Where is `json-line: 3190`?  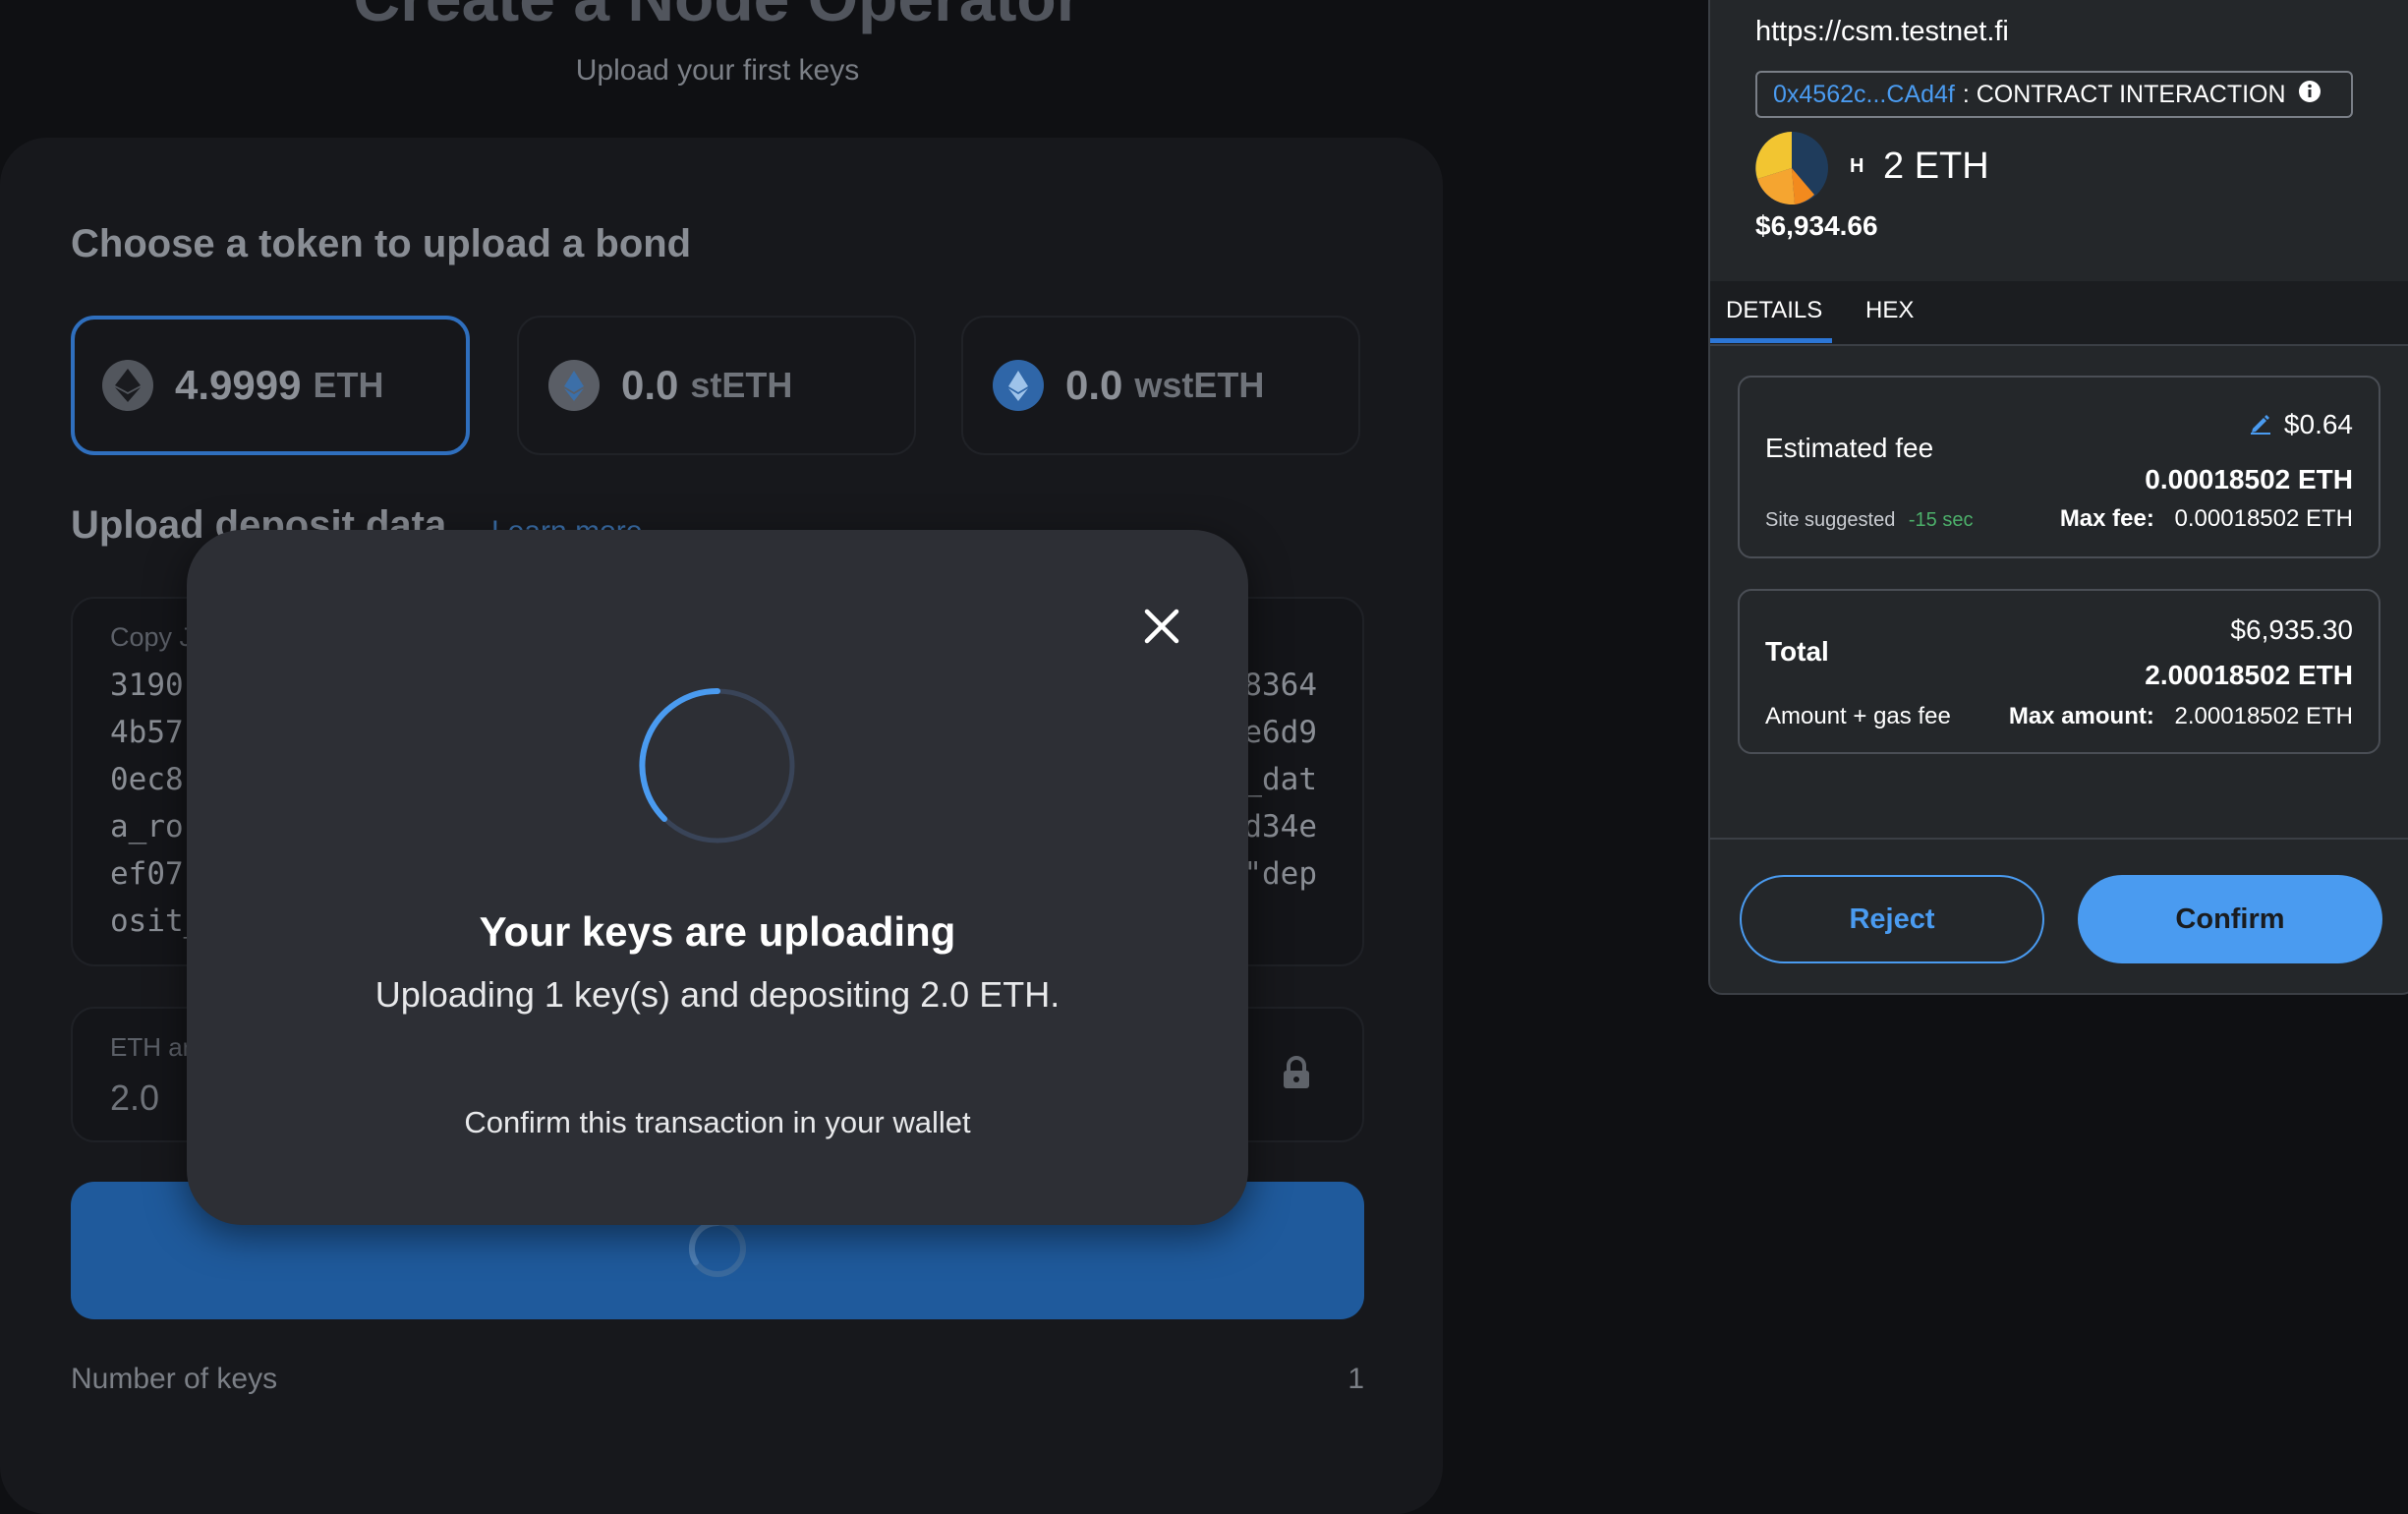
json-line: 3190 is located at coordinates (147, 686).